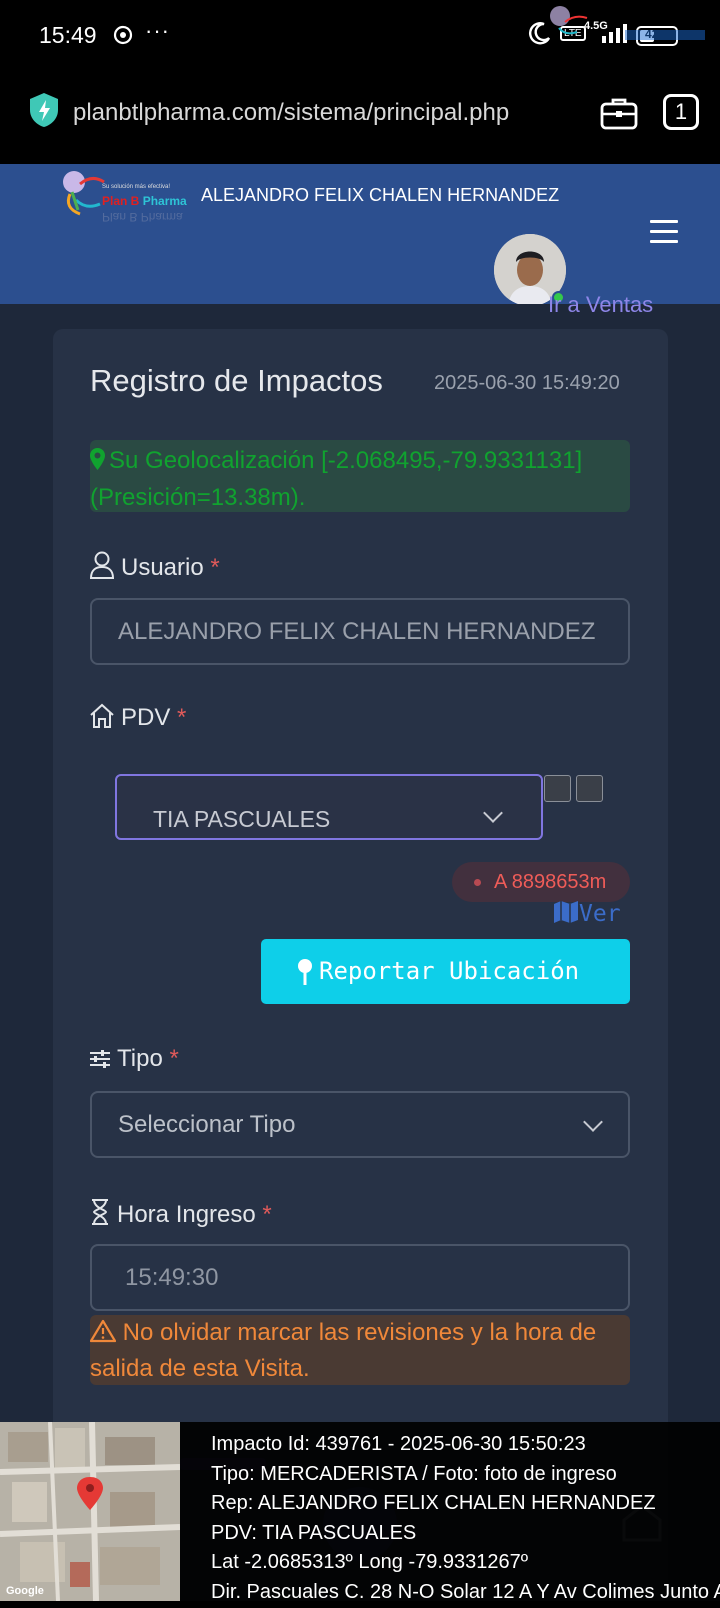 The height and width of the screenshot is (1608, 720). What do you see at coordinates (566, 912) in the screenshot?
I see `map-icon` at bounding box center [566, 912].